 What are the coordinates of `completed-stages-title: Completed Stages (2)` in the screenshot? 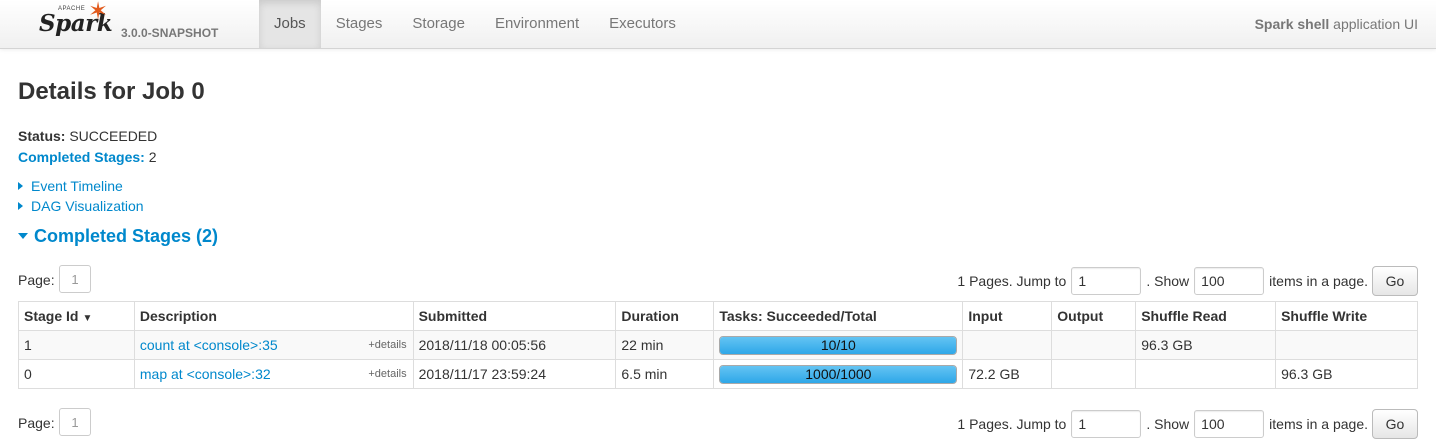 It's located at (126, 236).